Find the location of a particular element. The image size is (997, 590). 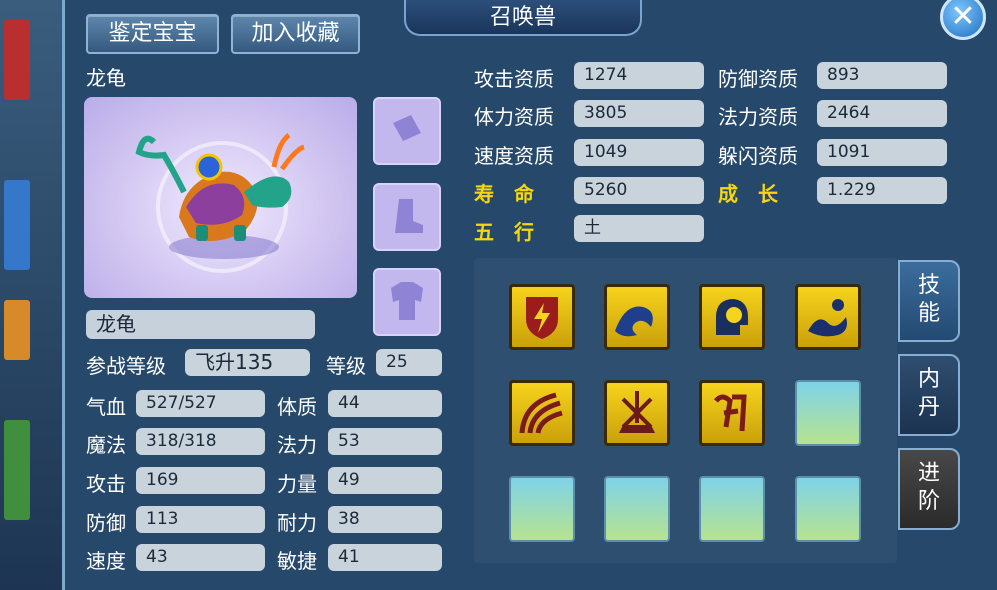

mp-label: 魔法 is located at coordinates (106, 445).